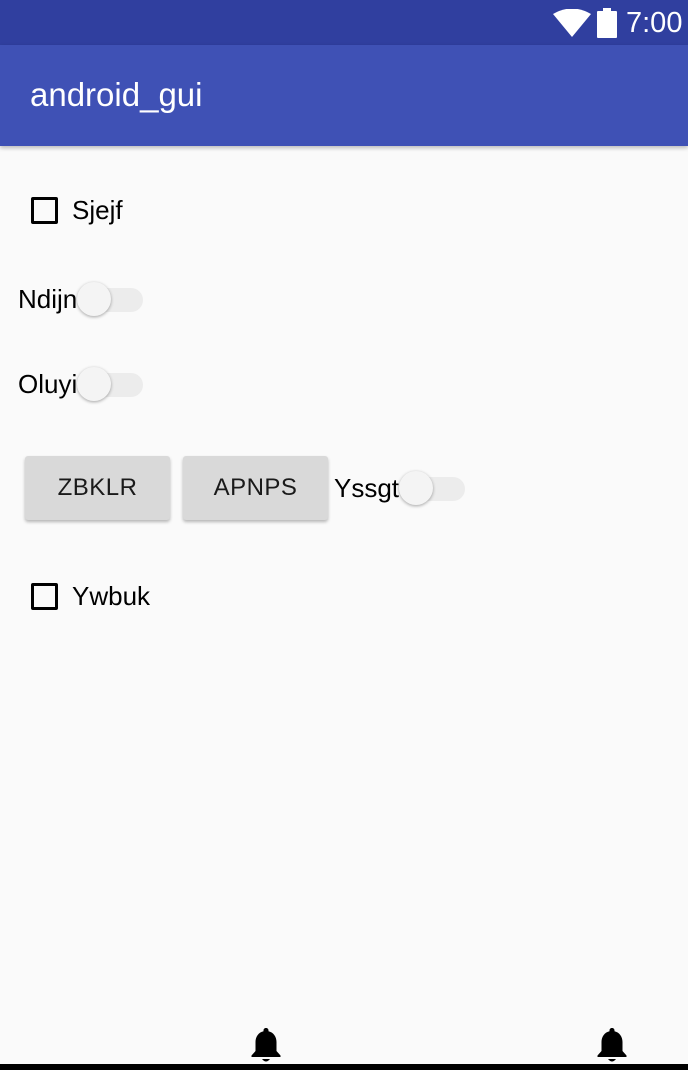 This screenshot has width=688, height=1070. I want to click on apnps-button: APNPS, so click(255, 488).